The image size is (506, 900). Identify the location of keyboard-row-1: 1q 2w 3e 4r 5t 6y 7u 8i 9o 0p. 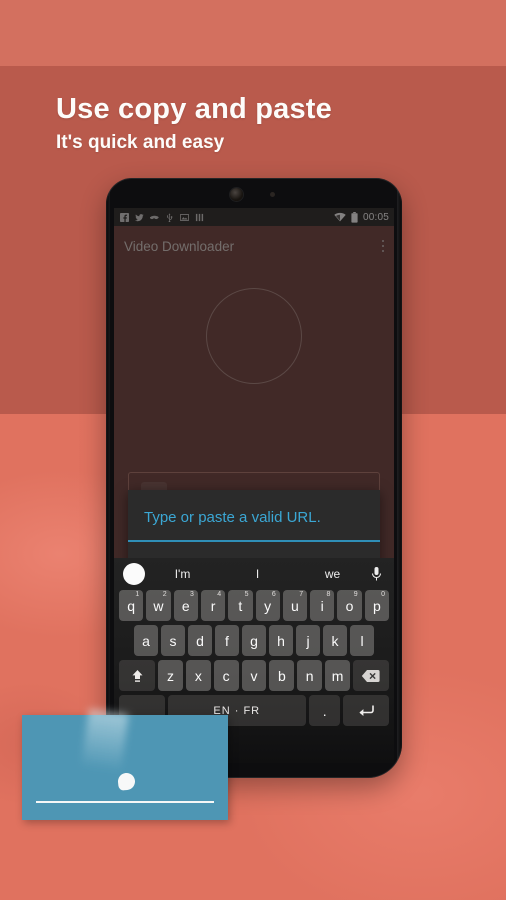
(254, 605).